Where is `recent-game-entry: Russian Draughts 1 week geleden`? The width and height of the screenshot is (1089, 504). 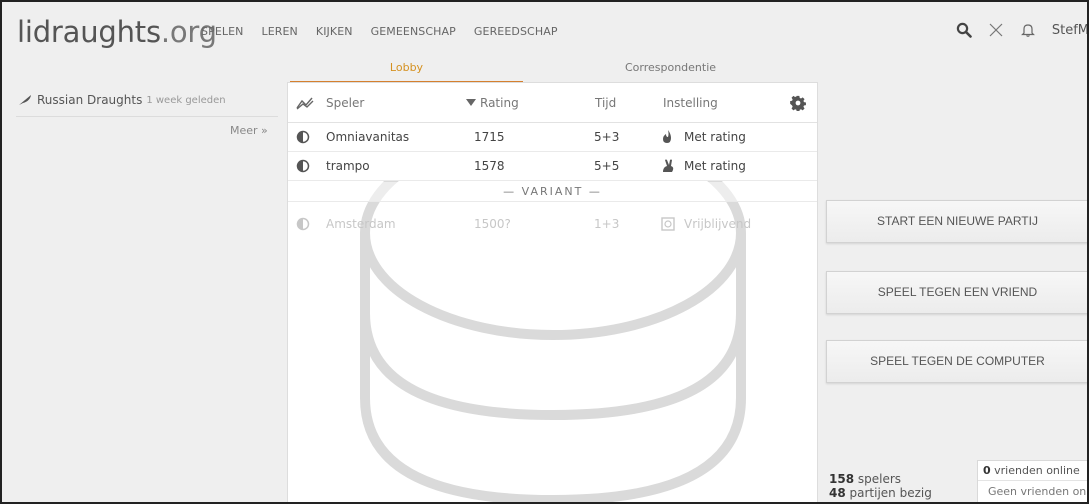
recent-game-entry: Russian Draughts 1 week geleden is located at coordinates (122, 100).